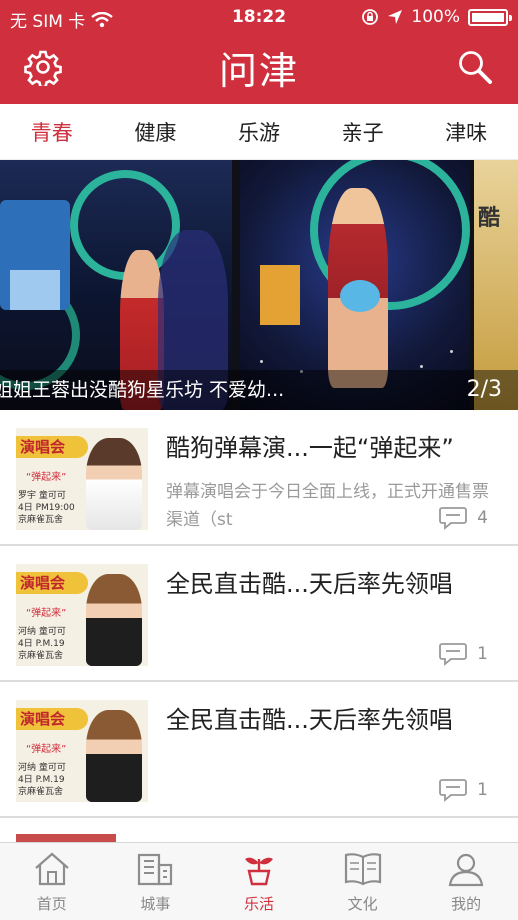 This screenshot has width=518, height=920. I want to click on banner-caption-bar: 姐姐王蓉出没酷狗星乐坊 不爱幼... 2/3, so click(259, 390).